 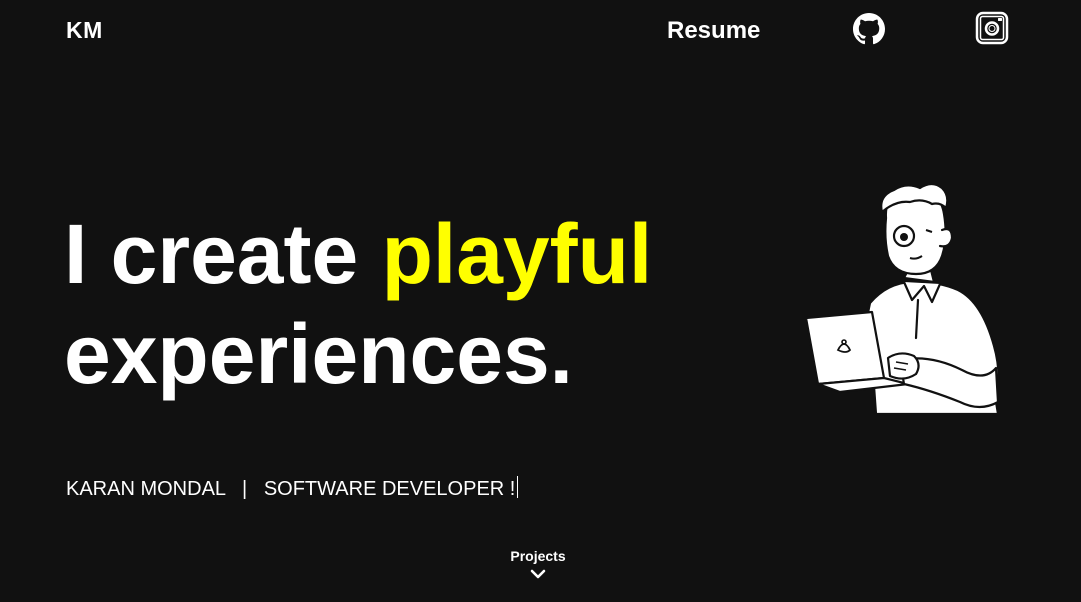 I want to click on instagram-icon, so click(x=992, y=28).